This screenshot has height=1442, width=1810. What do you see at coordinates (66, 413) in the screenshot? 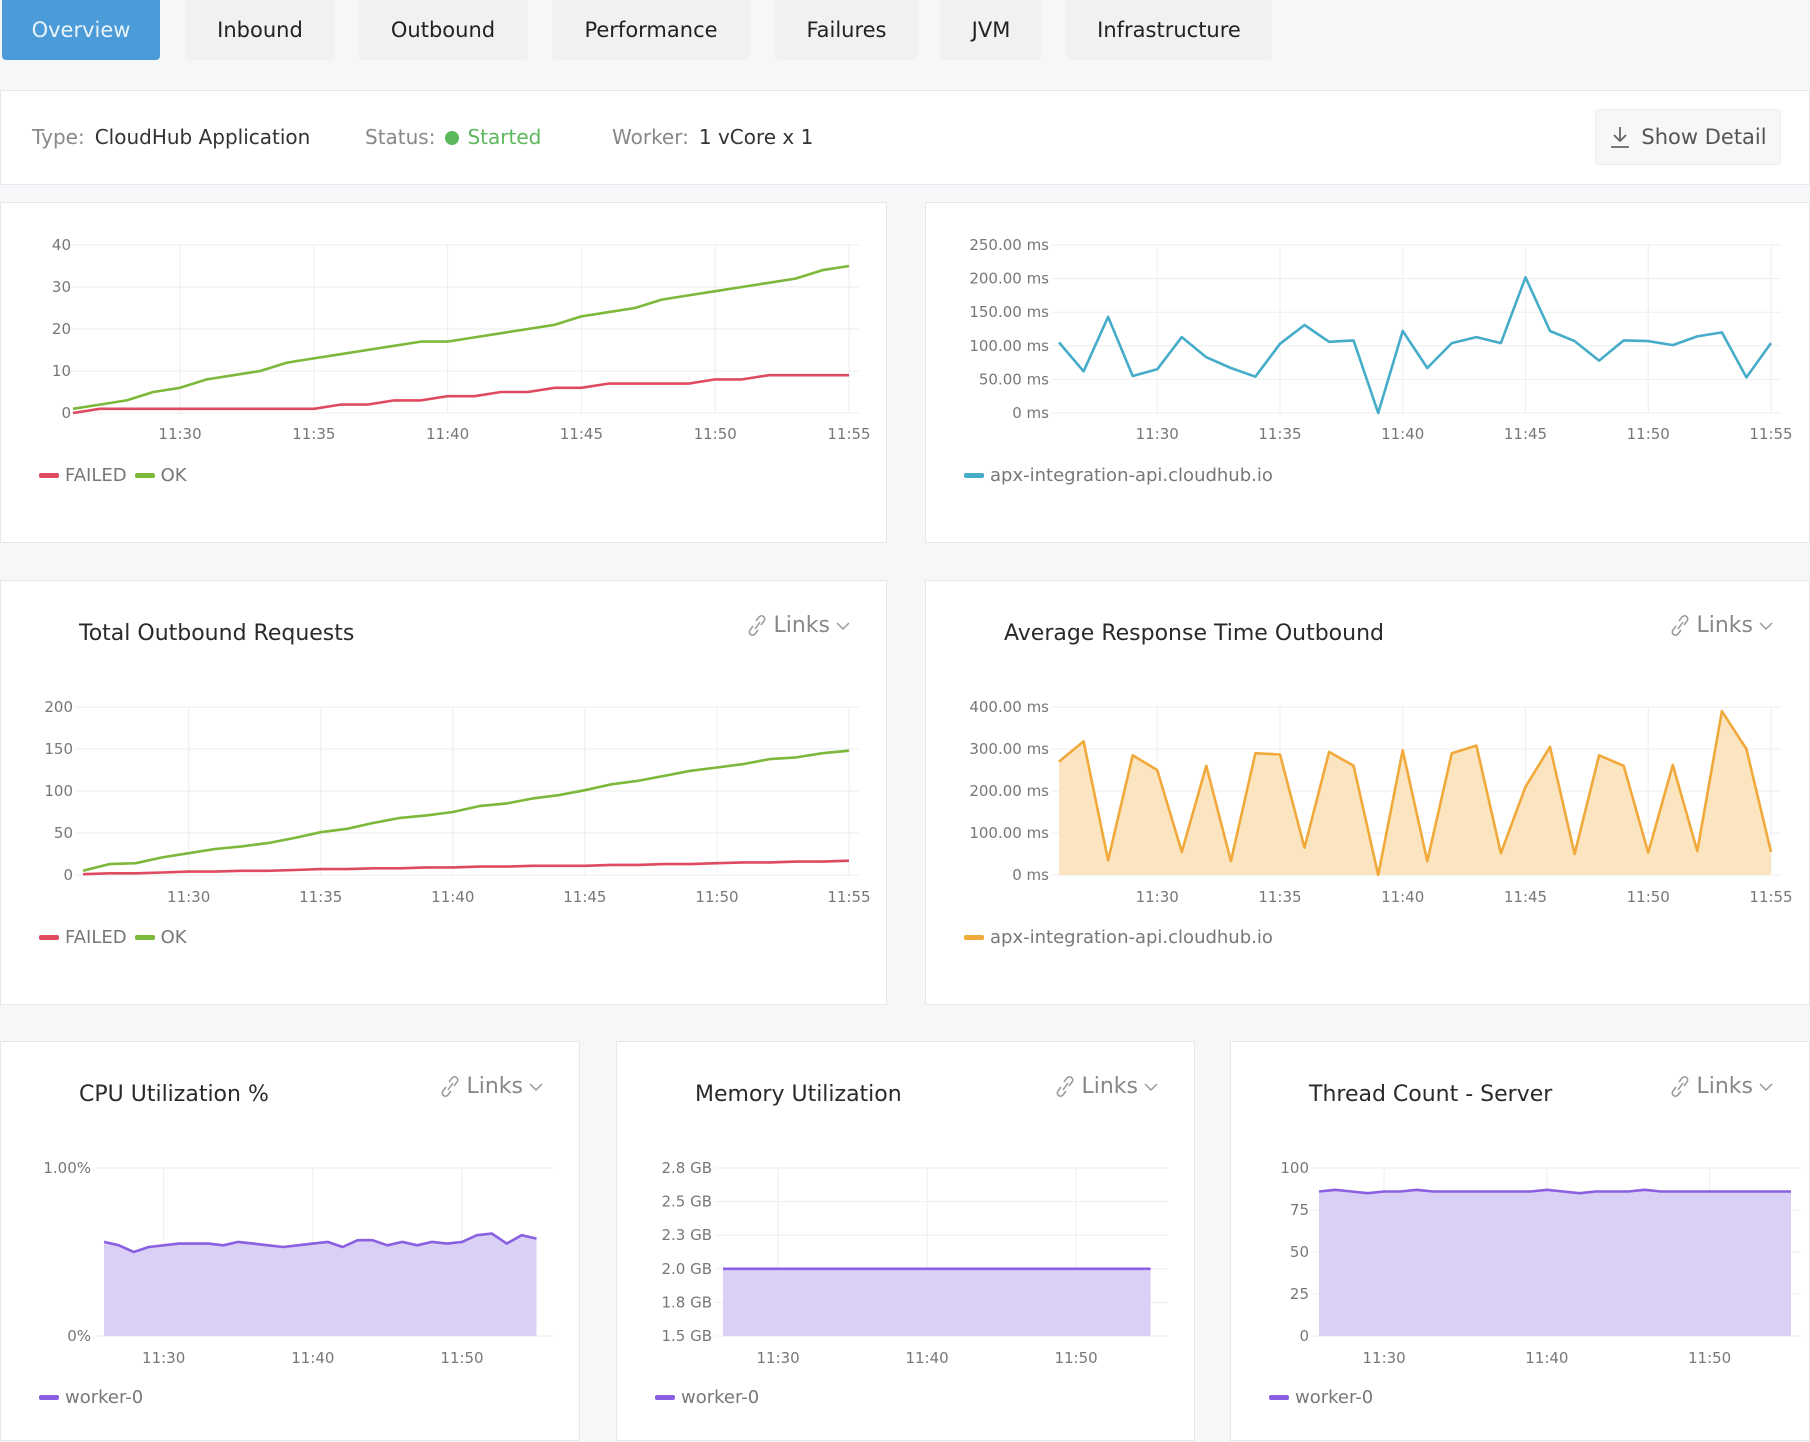
I see `y-tick-label: 0` at bounding box center [66, 413].